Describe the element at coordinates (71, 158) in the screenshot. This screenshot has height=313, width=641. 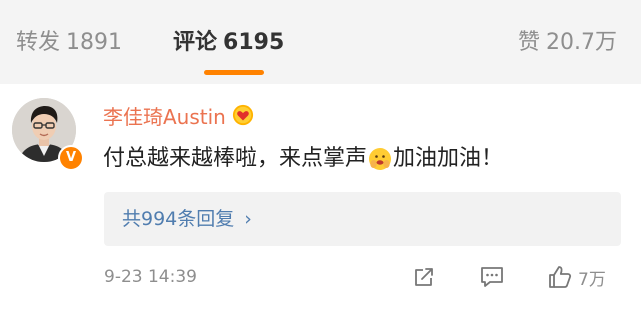
I see `verified-v-icon: V` at that location.